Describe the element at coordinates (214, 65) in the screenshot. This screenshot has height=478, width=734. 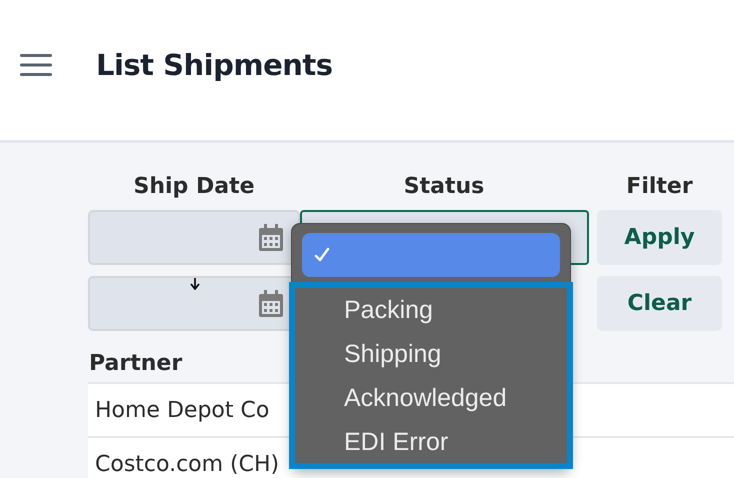
I see `page-title: List Shipments` at that location.